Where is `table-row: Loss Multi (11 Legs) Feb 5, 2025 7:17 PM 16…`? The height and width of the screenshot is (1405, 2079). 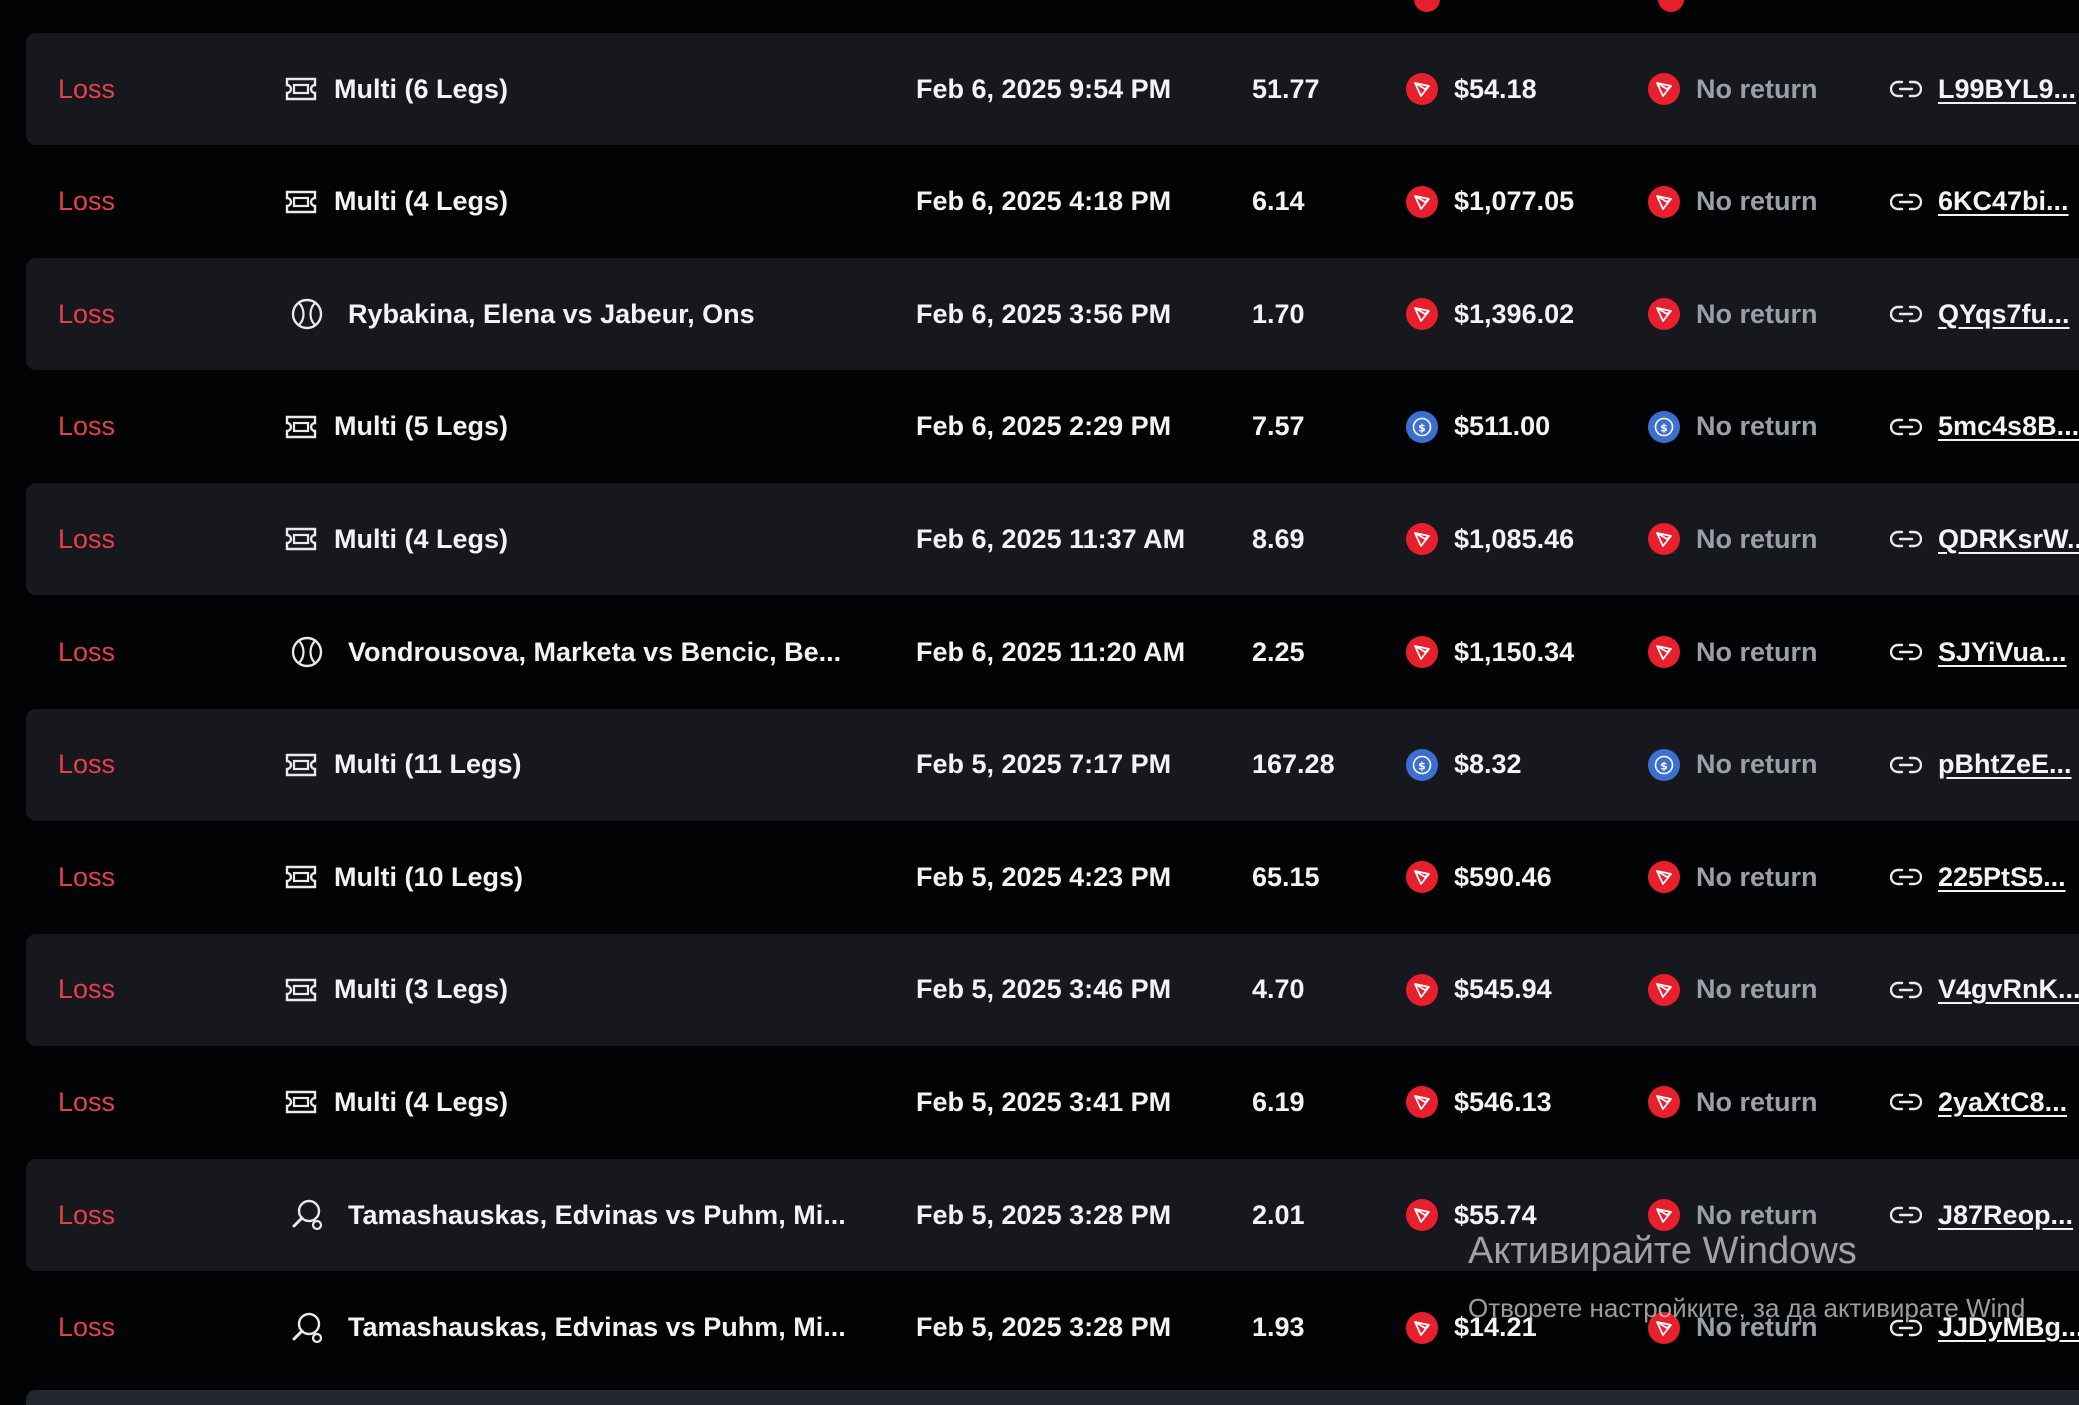 table-row: Loss Multi (11 Legs) Feb 5, 2025 7:17 PM 16… is located at coordinates (1052, 764).